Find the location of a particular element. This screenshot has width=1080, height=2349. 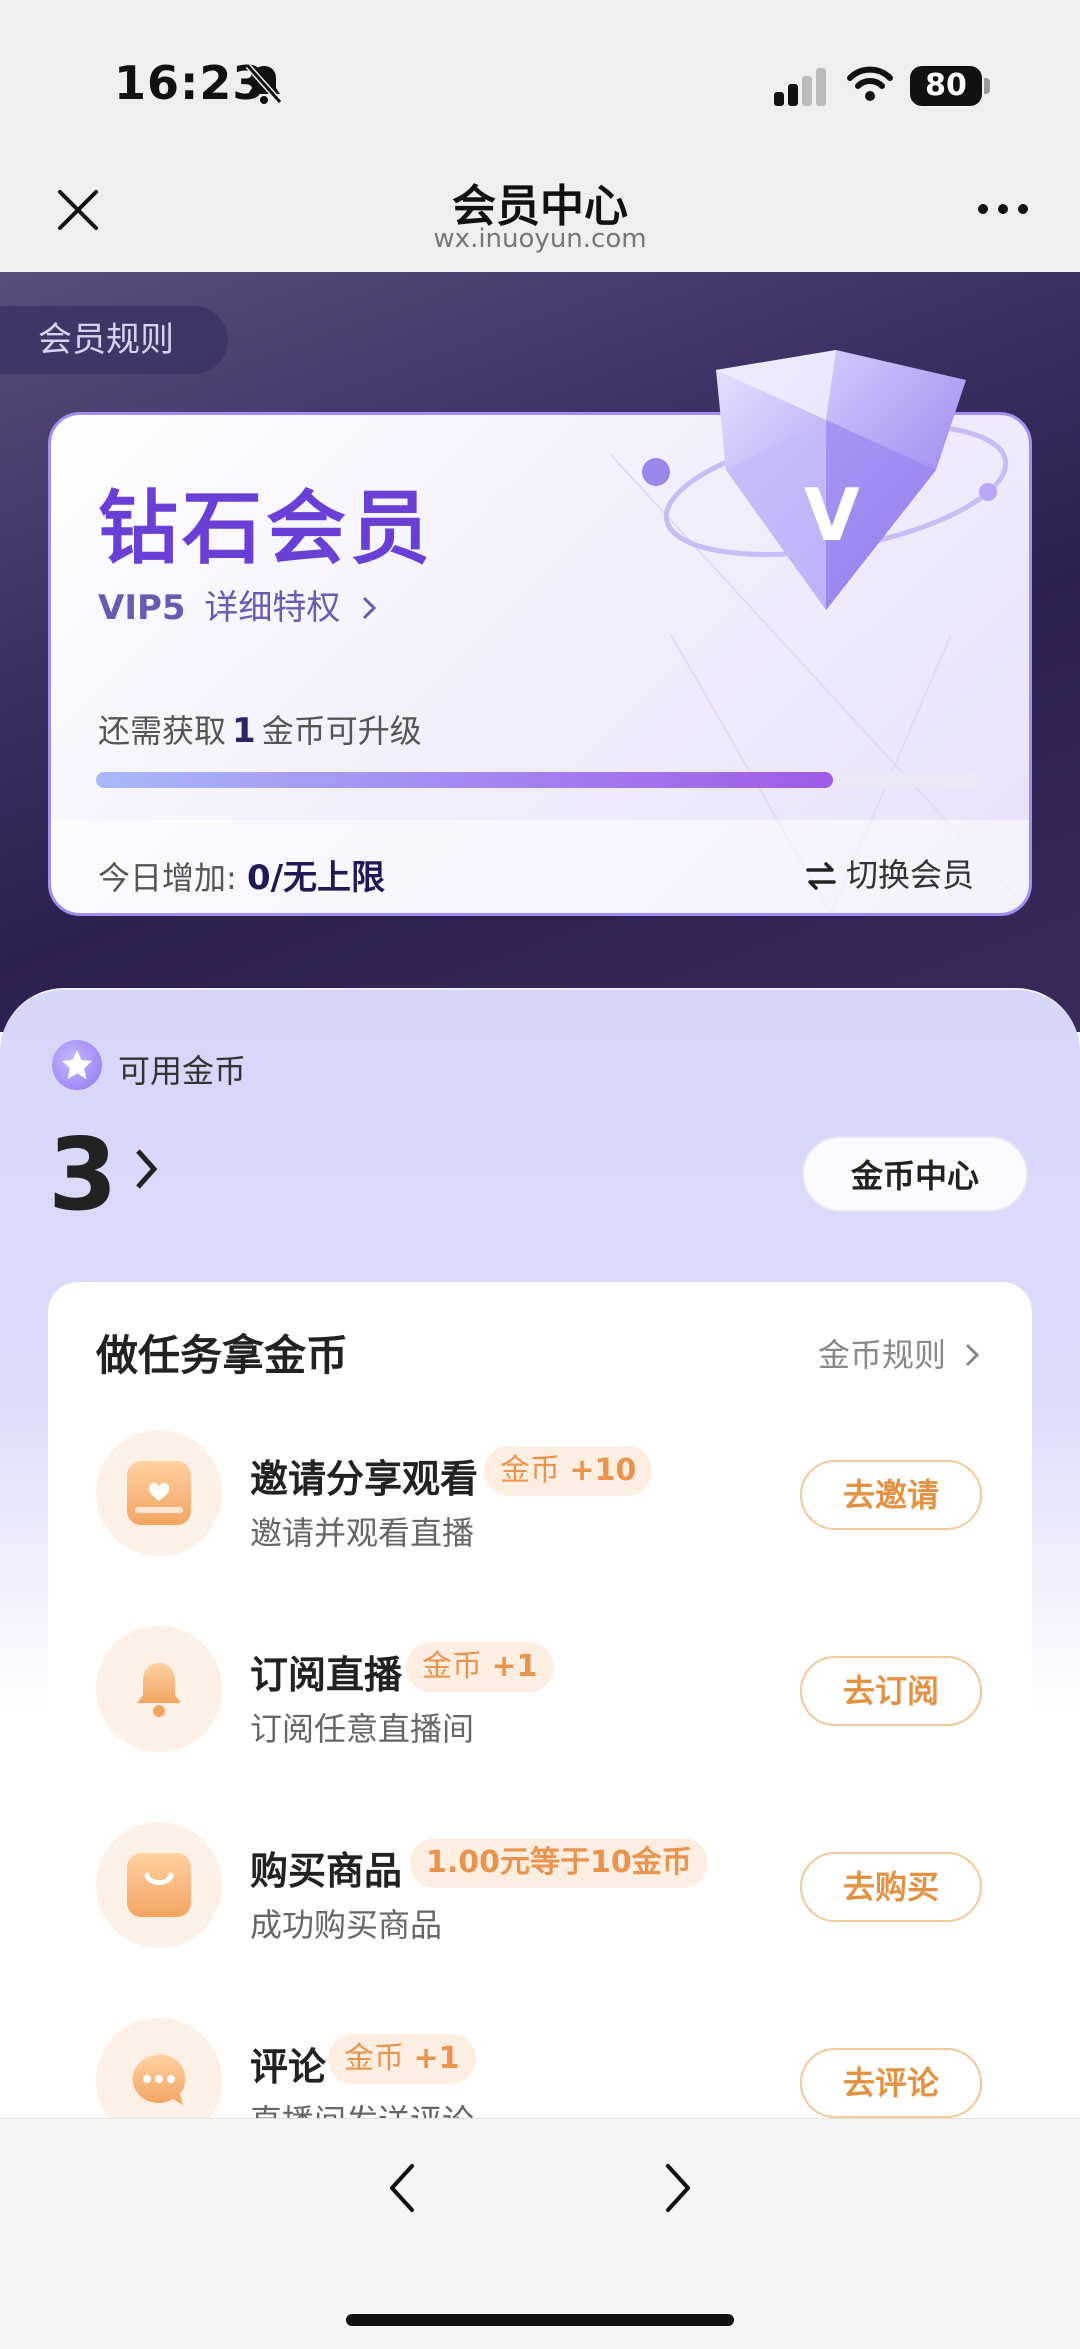

svg-text: V is located at coordinates (832, 515).